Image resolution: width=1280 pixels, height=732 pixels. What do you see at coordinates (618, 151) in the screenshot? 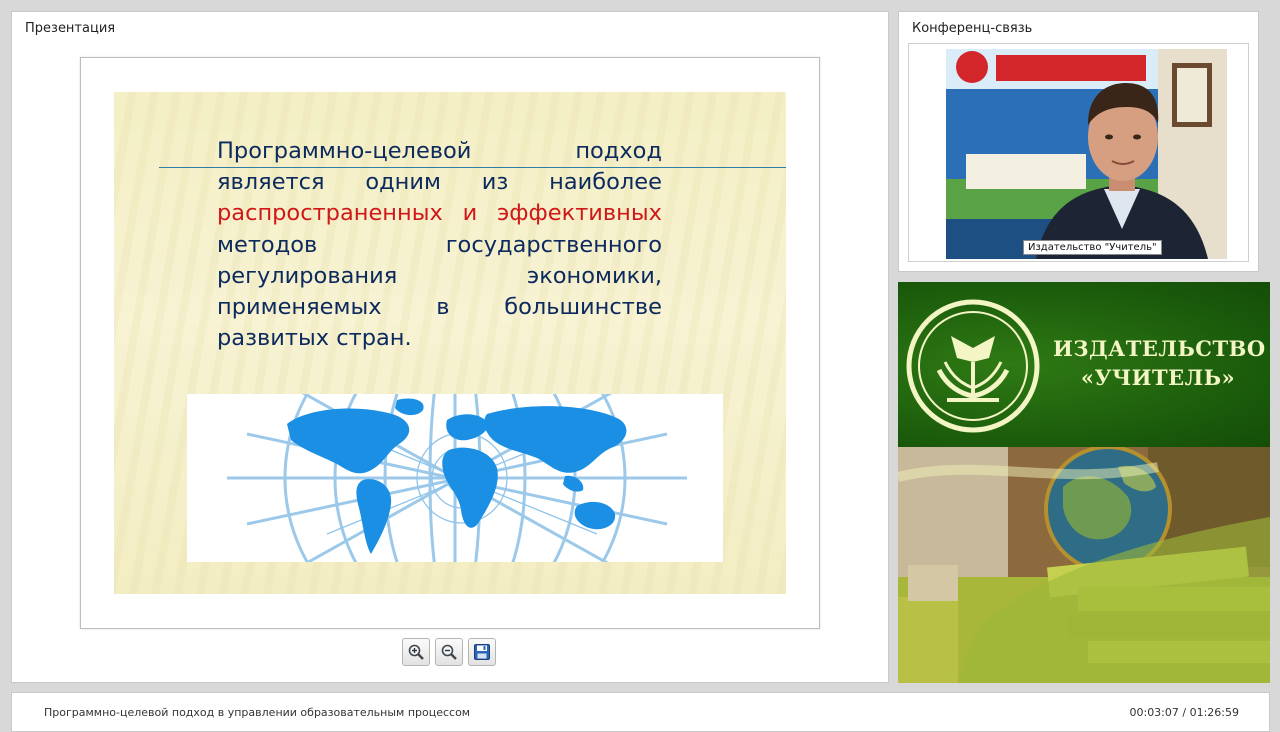
I see `slide-word: подход` at bounding box center [618, 151].